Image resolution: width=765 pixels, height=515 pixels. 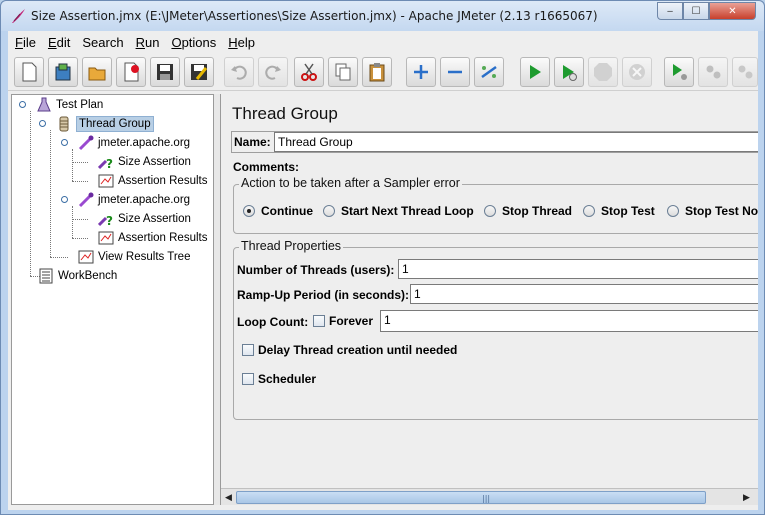 What do you see at coordinates (721, 211) in the screenshot?
I see `radio-label: Stop Test Now` at bounding box center [721, 211].